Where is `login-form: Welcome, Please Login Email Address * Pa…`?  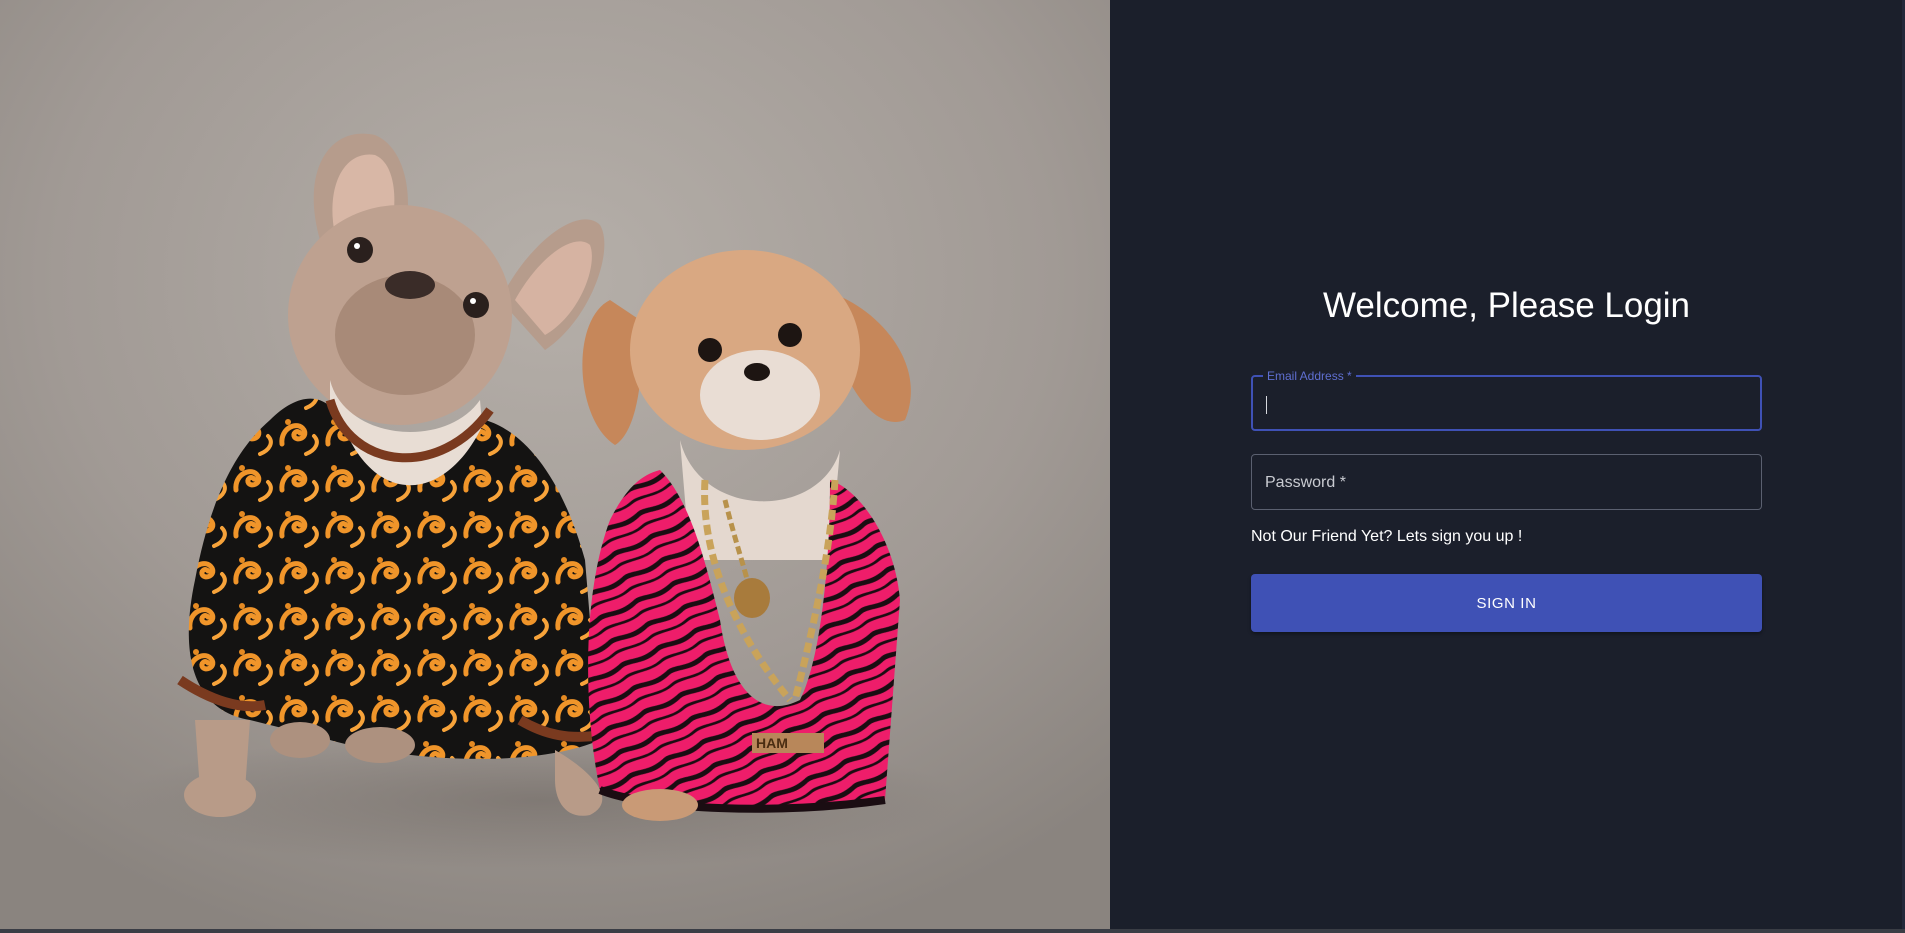 login-form: Welcome, Please Login Email Address * Pa… is located at coordinates (1506, 451).